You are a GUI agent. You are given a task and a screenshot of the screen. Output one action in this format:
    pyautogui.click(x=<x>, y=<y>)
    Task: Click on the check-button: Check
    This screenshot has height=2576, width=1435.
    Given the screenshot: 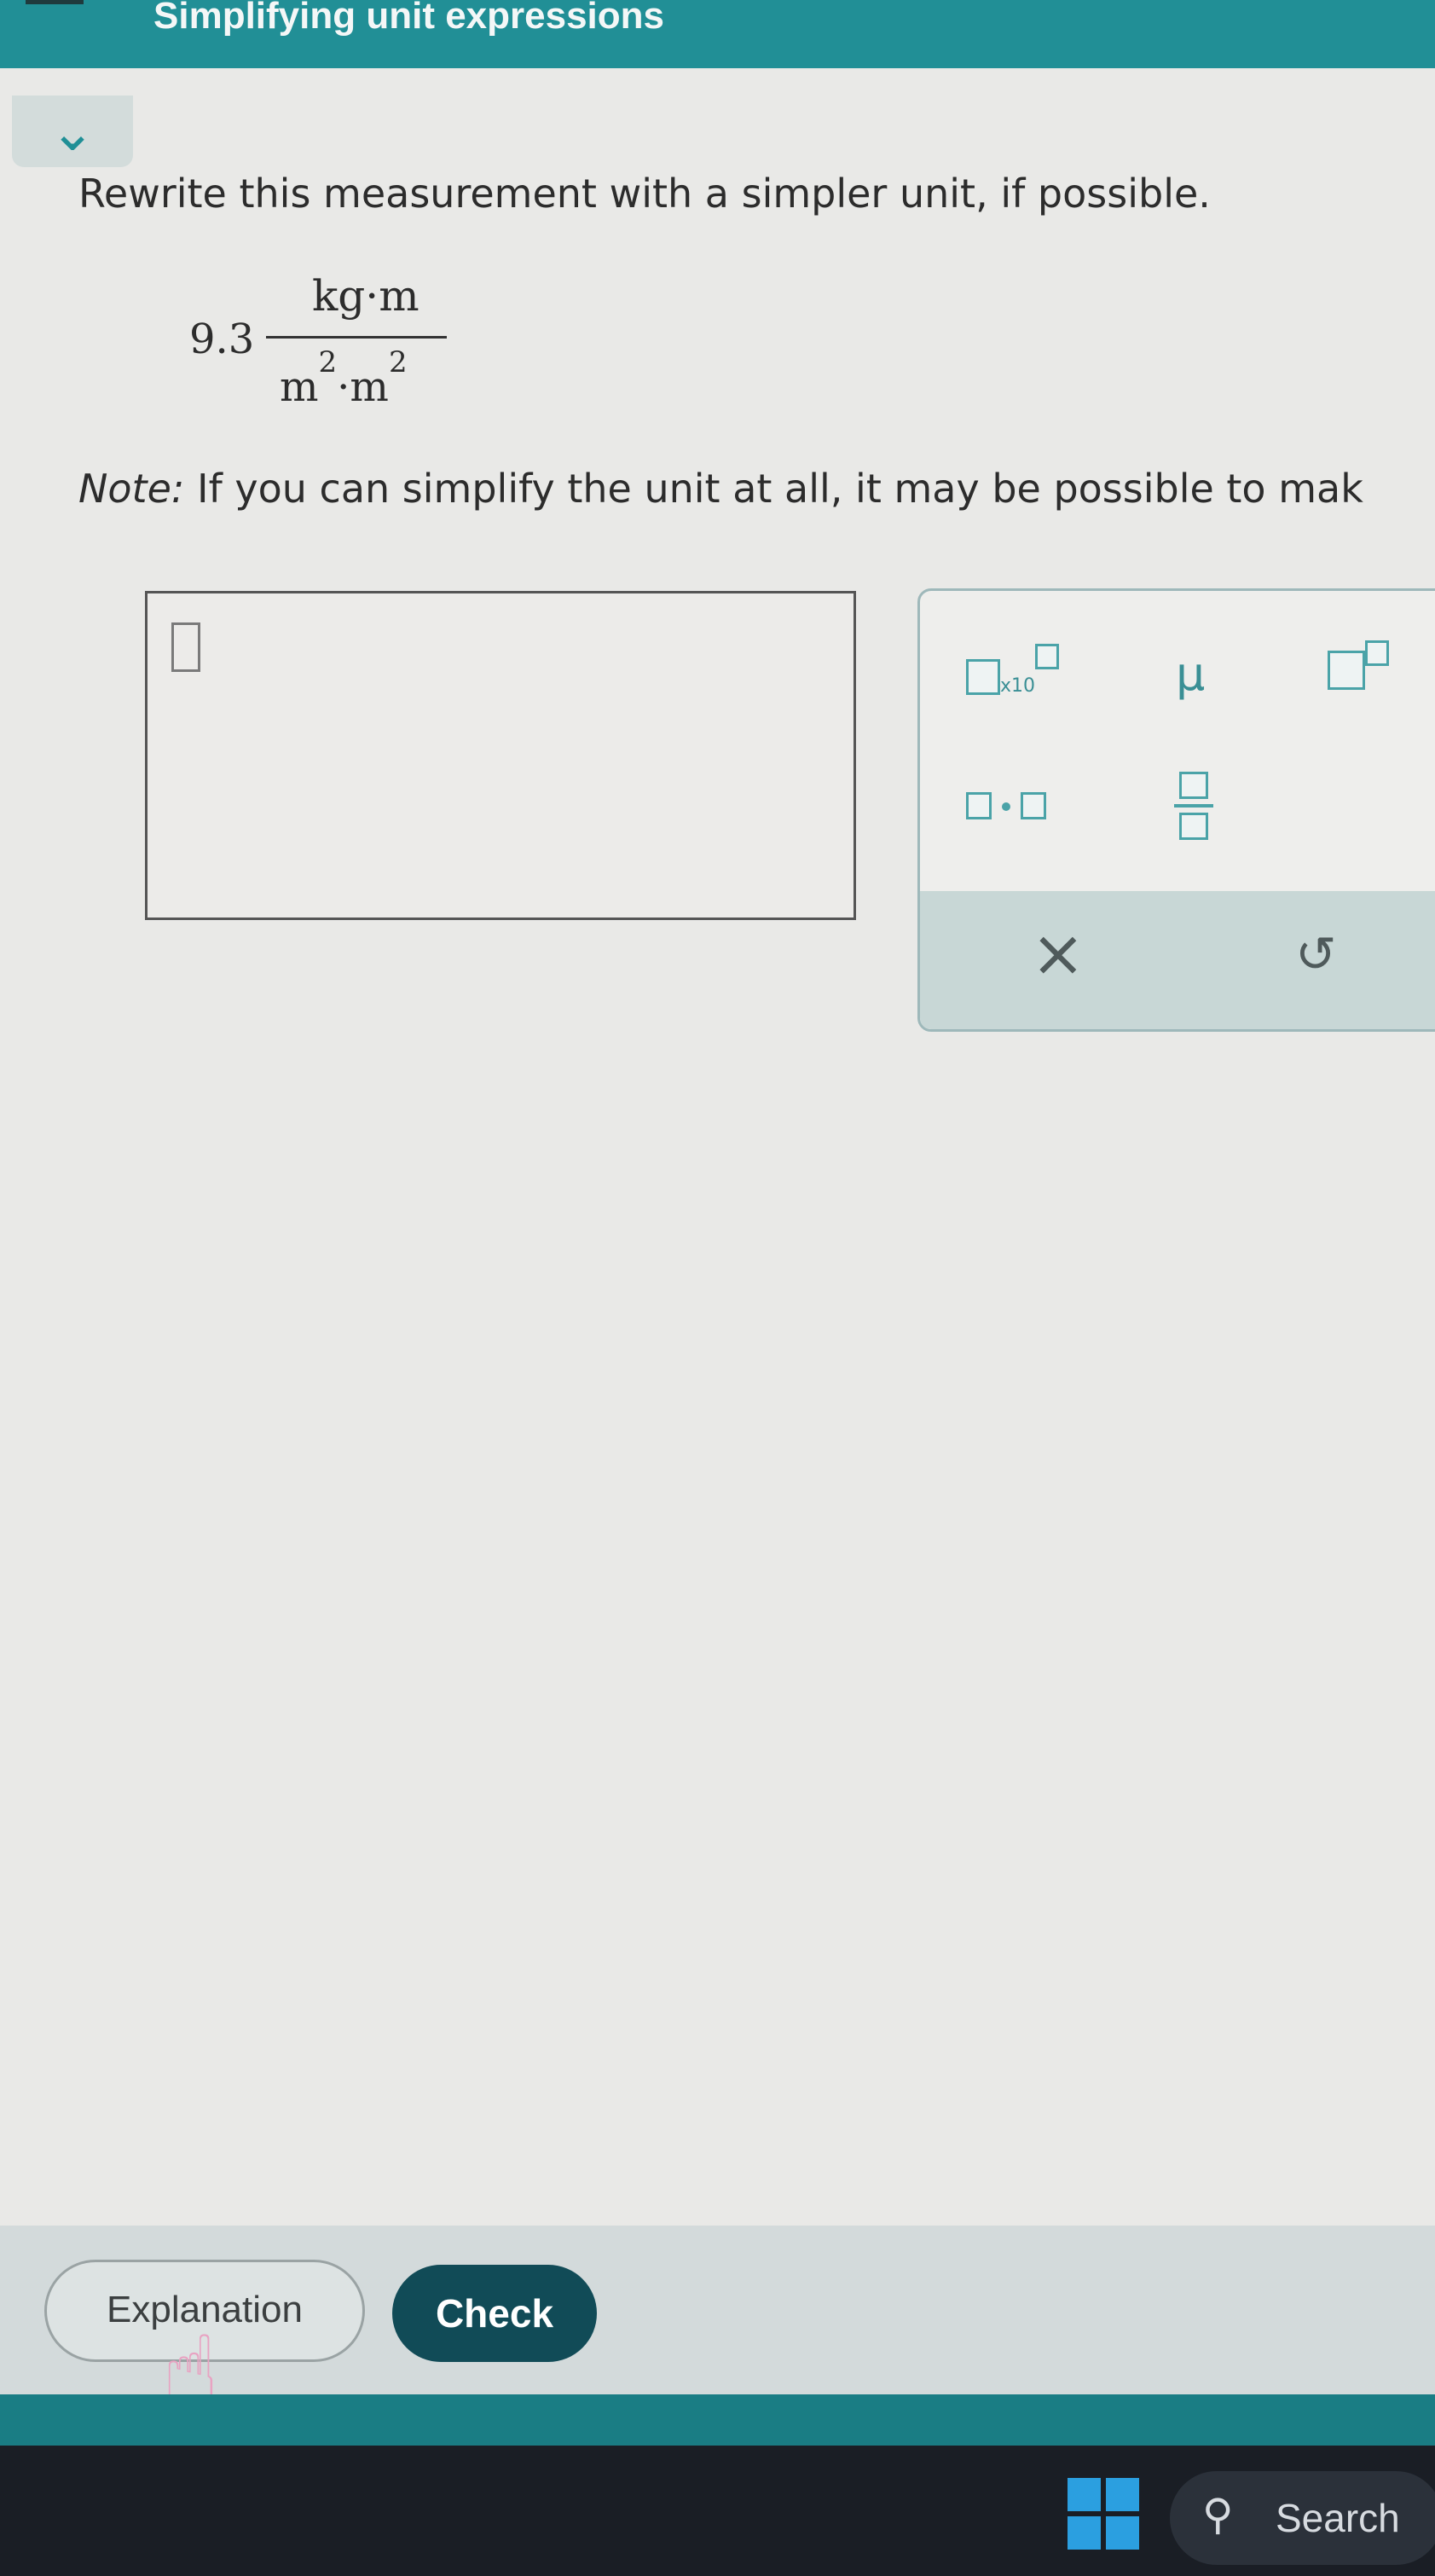 What is the action you would take?
    pyautogui.click(x=495, y=2313)
    